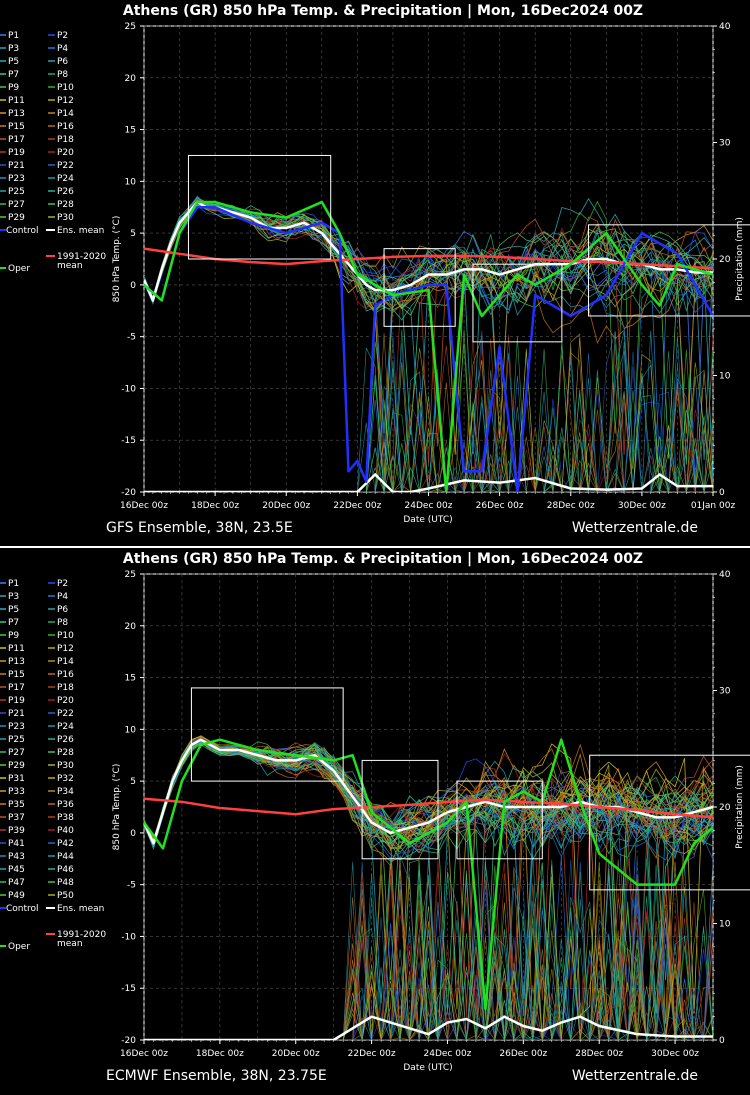 Image resolution: width=750 pixels, height=1095 pixels. Describe the element at coordinates (62, 597) in the screenshot. I see `legend-item: P4` at that location.